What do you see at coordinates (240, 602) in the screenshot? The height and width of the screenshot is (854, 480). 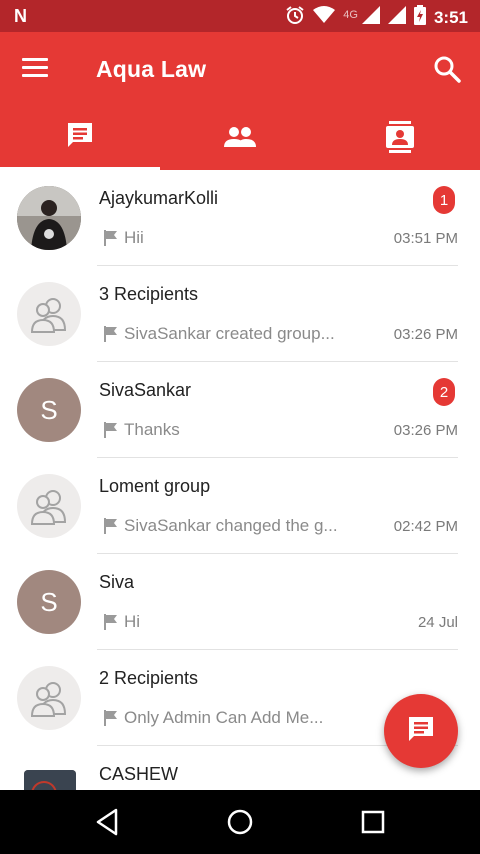 I see `conversation-row: S Siva Hi 24 Jul` at bounding box center [240, 602].